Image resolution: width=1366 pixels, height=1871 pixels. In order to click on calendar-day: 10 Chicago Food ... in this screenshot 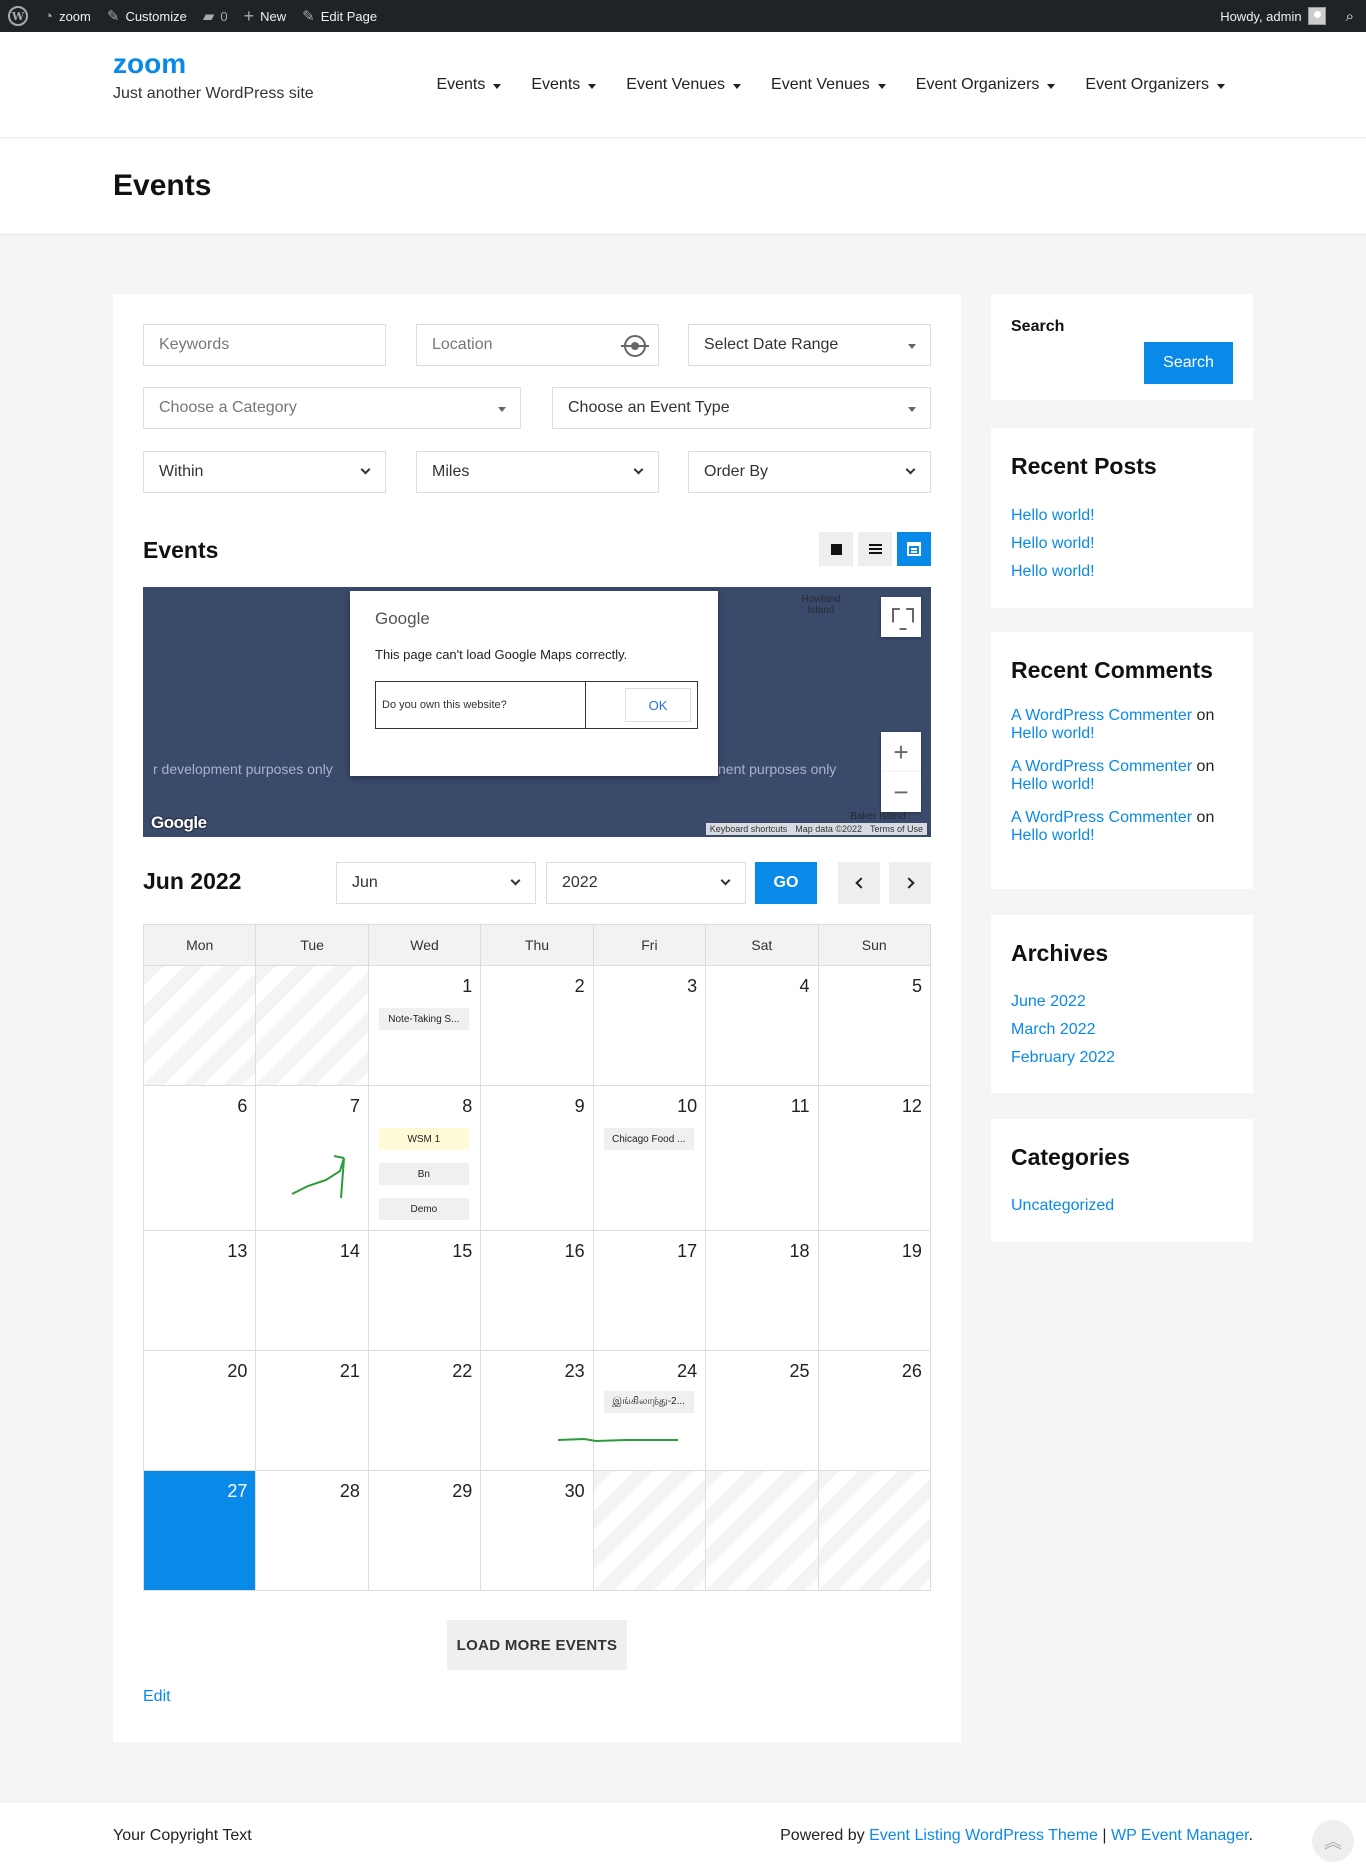, I will do `click(650, 1158)`.